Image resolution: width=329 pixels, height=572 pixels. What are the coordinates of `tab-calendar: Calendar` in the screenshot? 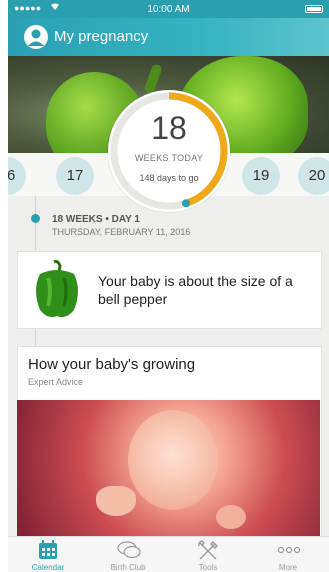 It's located at (48, 554).